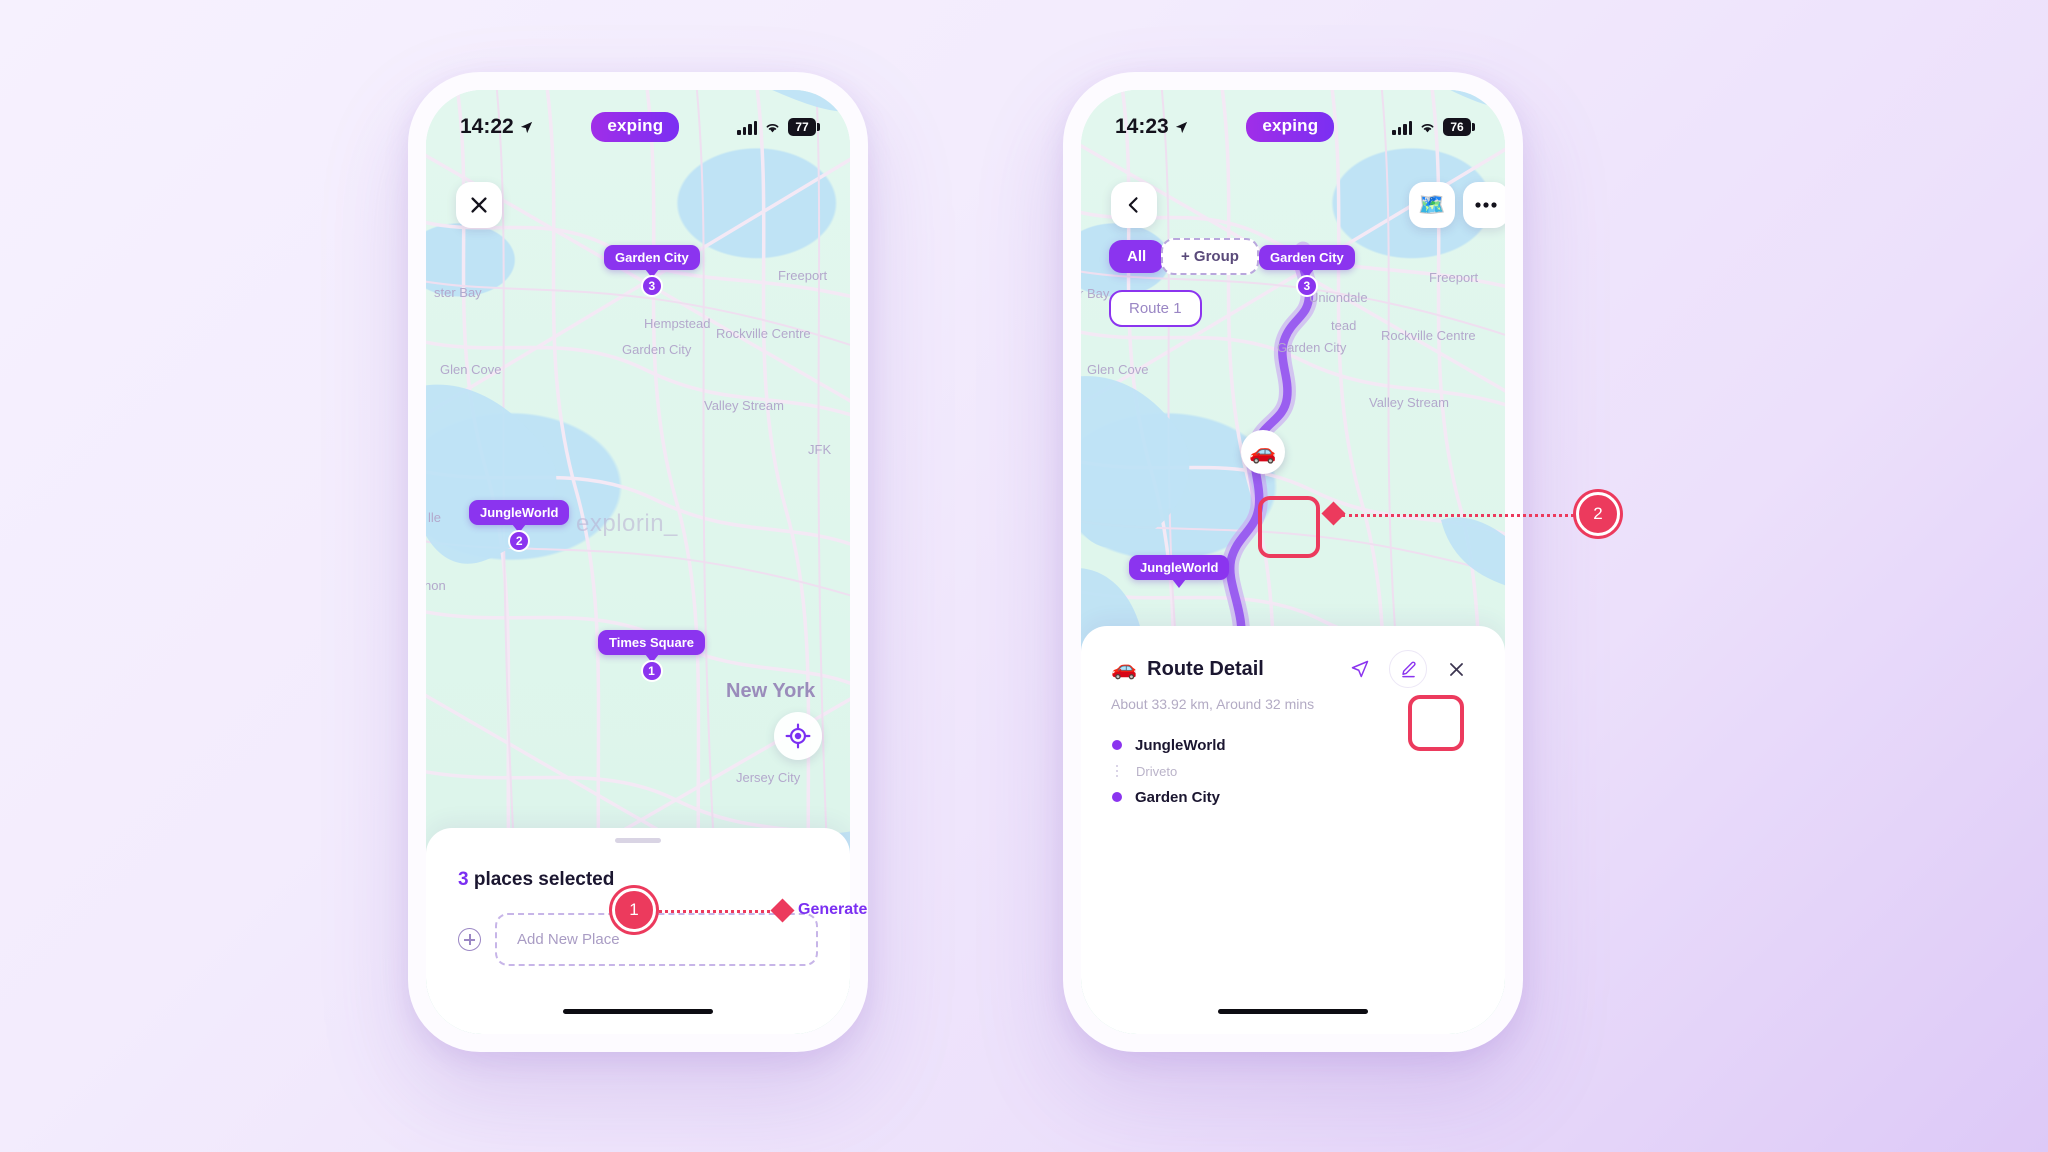  I want to click on stop-name: JungleWorld, so click(1180, 745).